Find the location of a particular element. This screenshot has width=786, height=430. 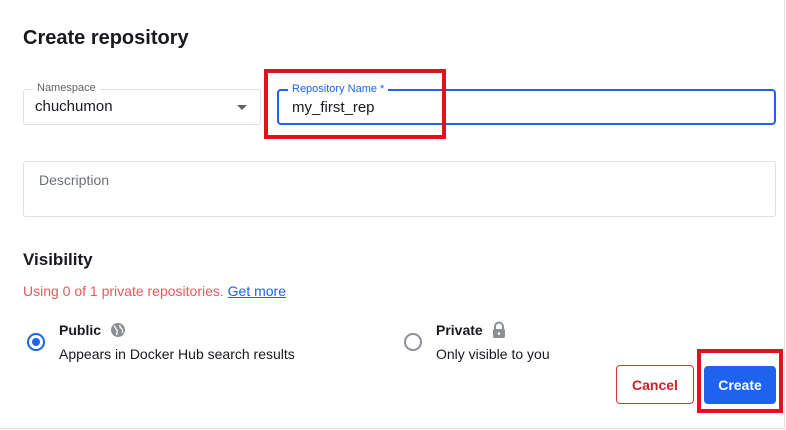

lock-icon is located at coordinates (499, 332).